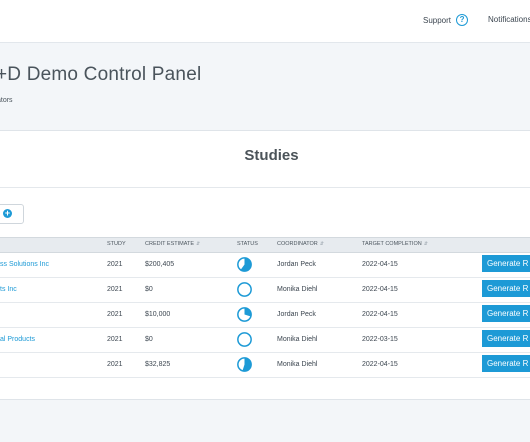 The image size is (530, 442). I want to click on column-header-study: Study, so click(116, 244).